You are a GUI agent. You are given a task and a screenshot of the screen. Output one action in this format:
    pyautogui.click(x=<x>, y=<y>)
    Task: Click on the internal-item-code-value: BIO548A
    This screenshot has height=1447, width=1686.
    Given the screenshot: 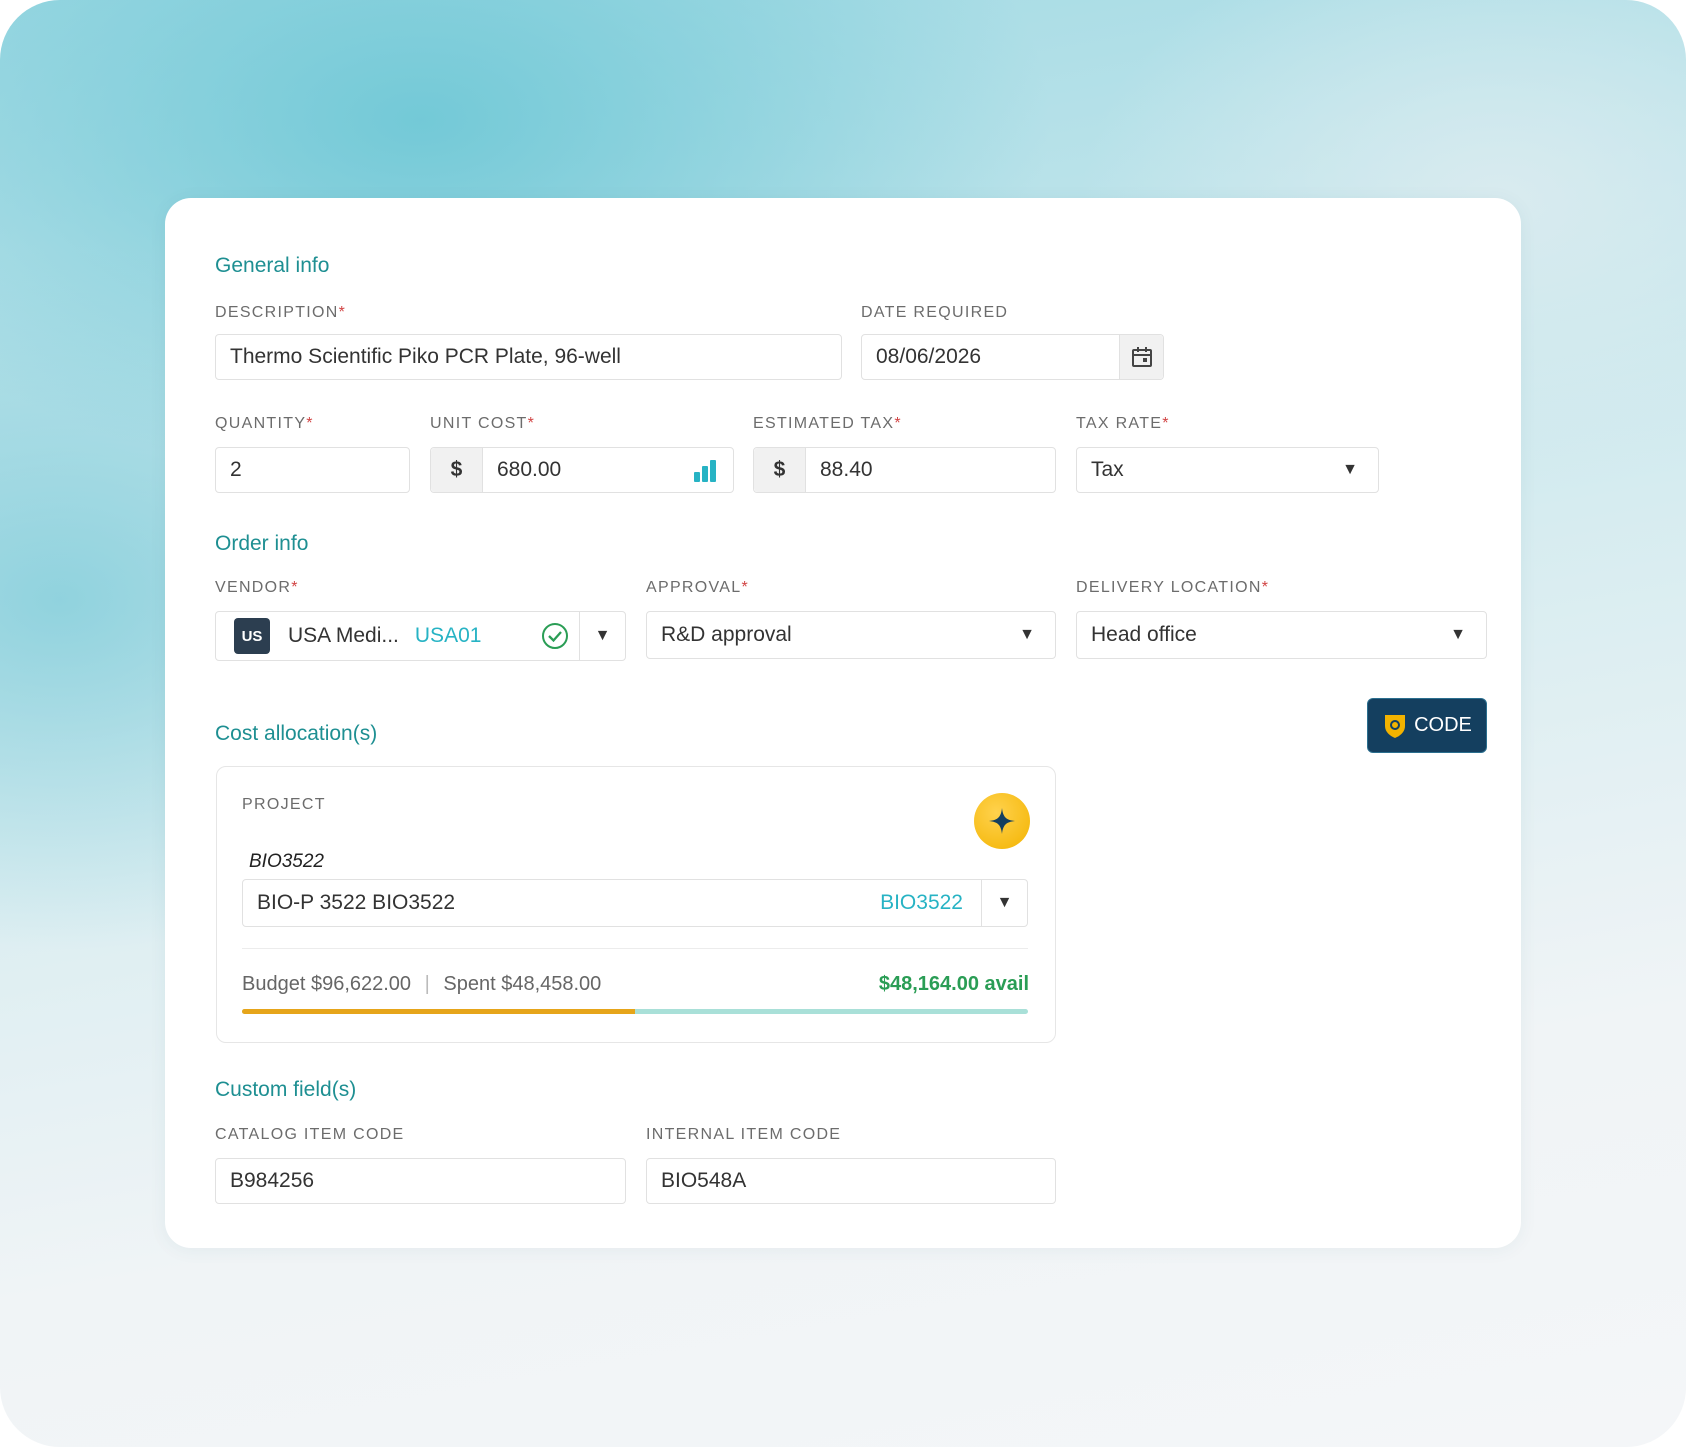 What is the action you would take?
    pyautogui.click(x=704, y=1180)
    